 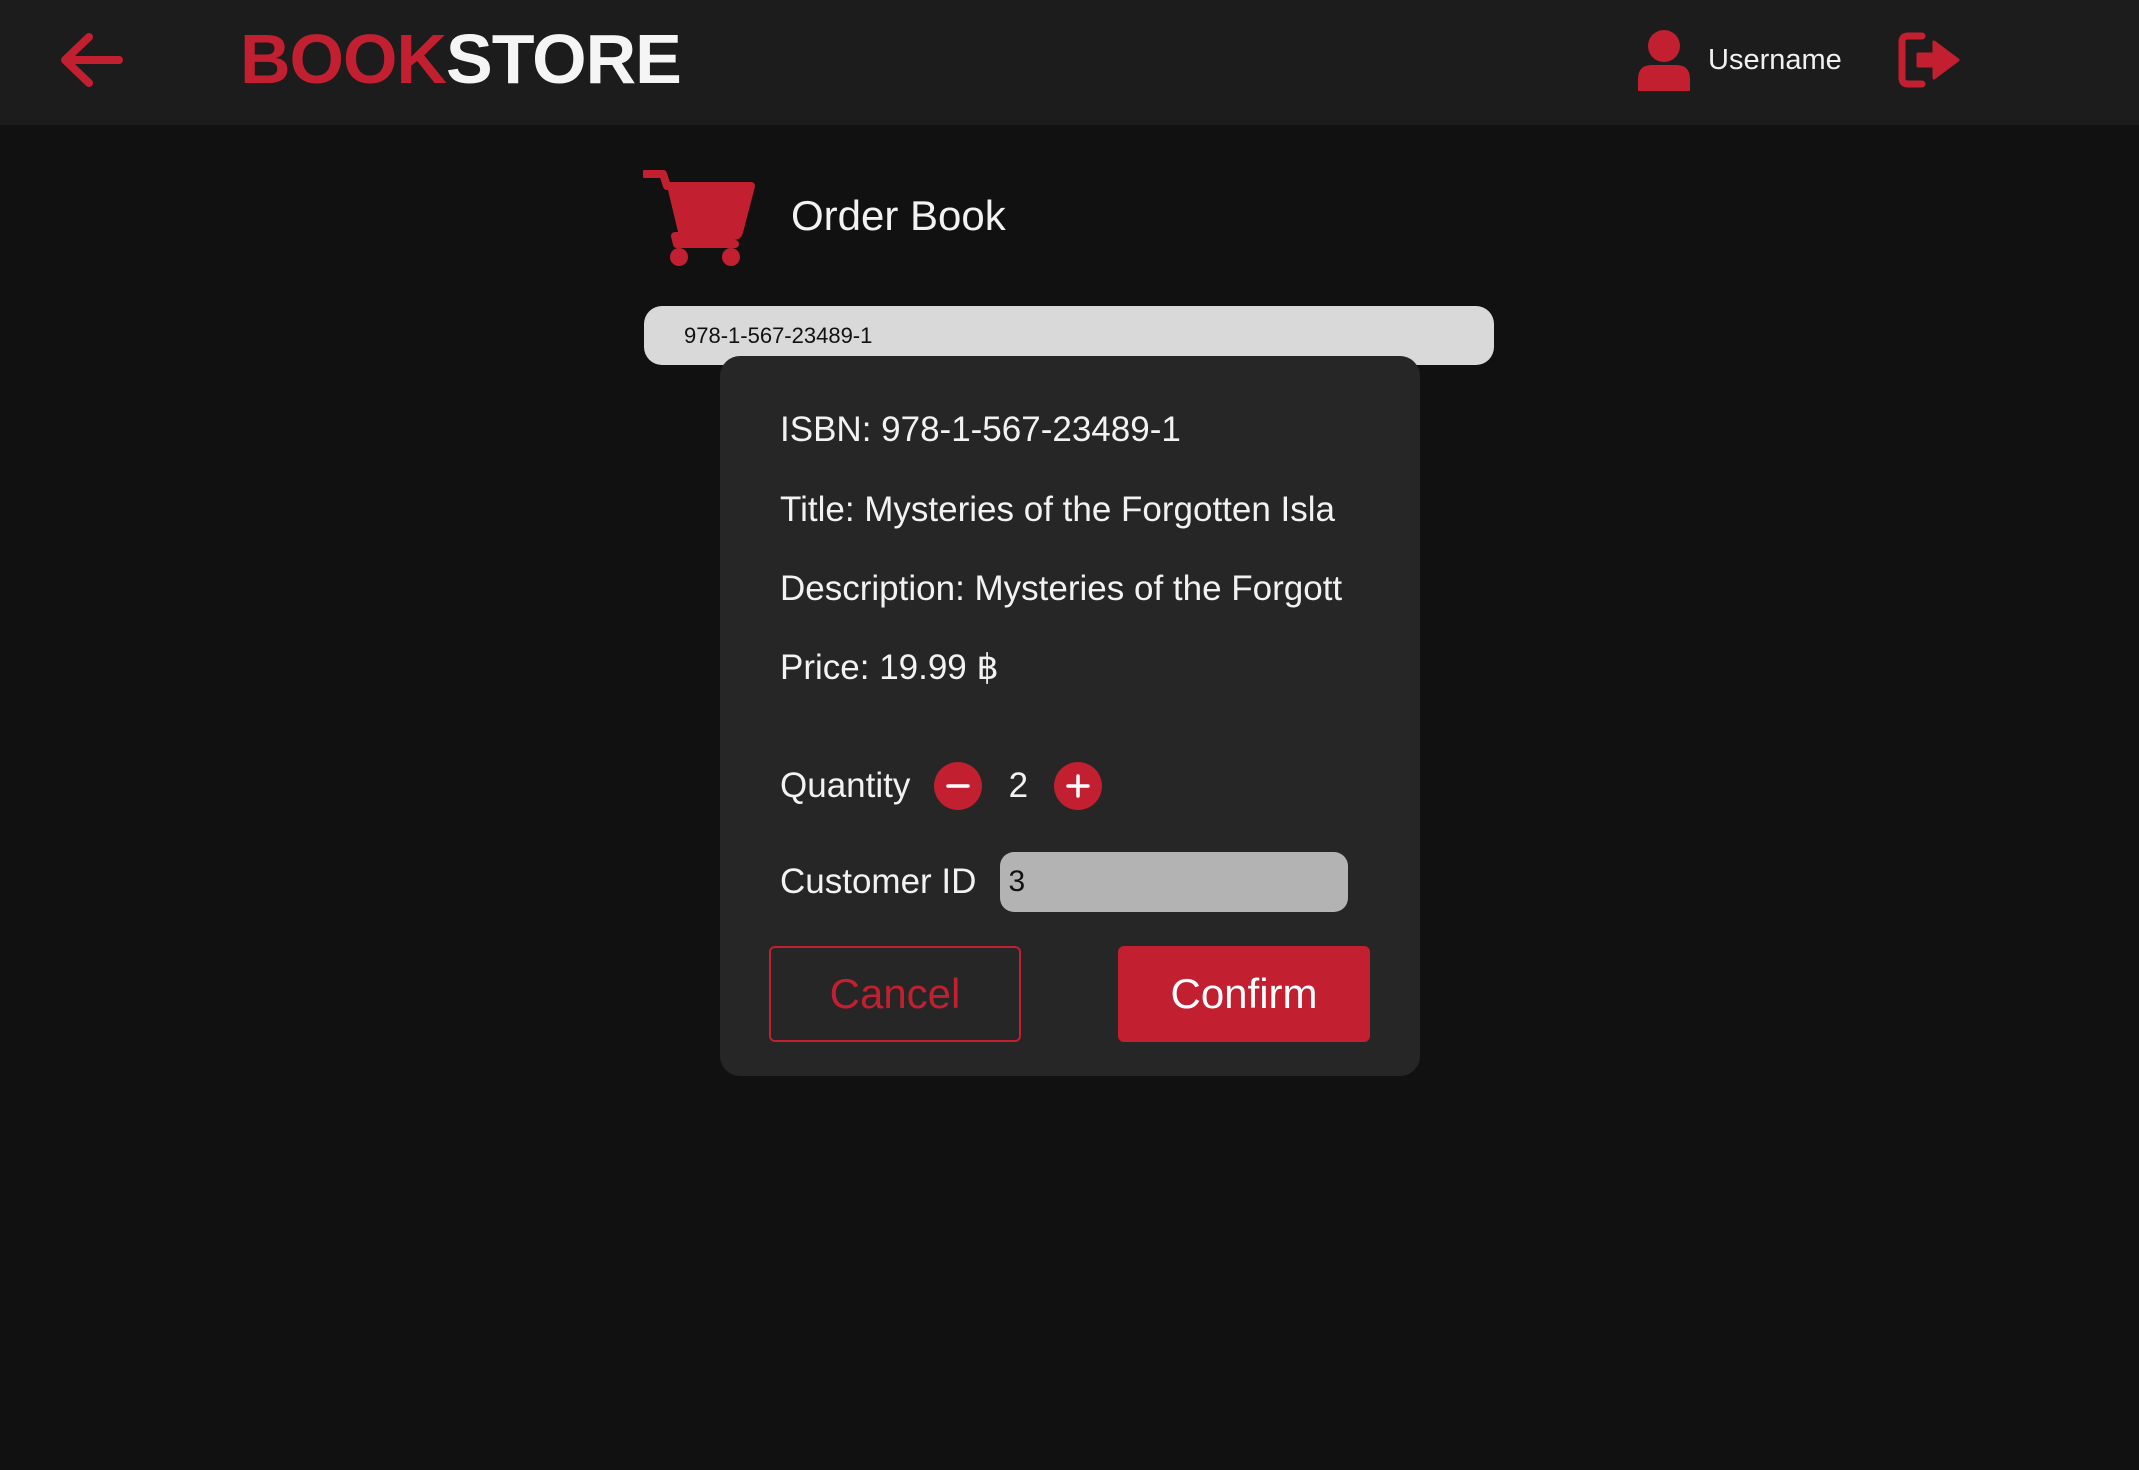 I want to click on order-heading: Order Book, so click(x=824, y=215).